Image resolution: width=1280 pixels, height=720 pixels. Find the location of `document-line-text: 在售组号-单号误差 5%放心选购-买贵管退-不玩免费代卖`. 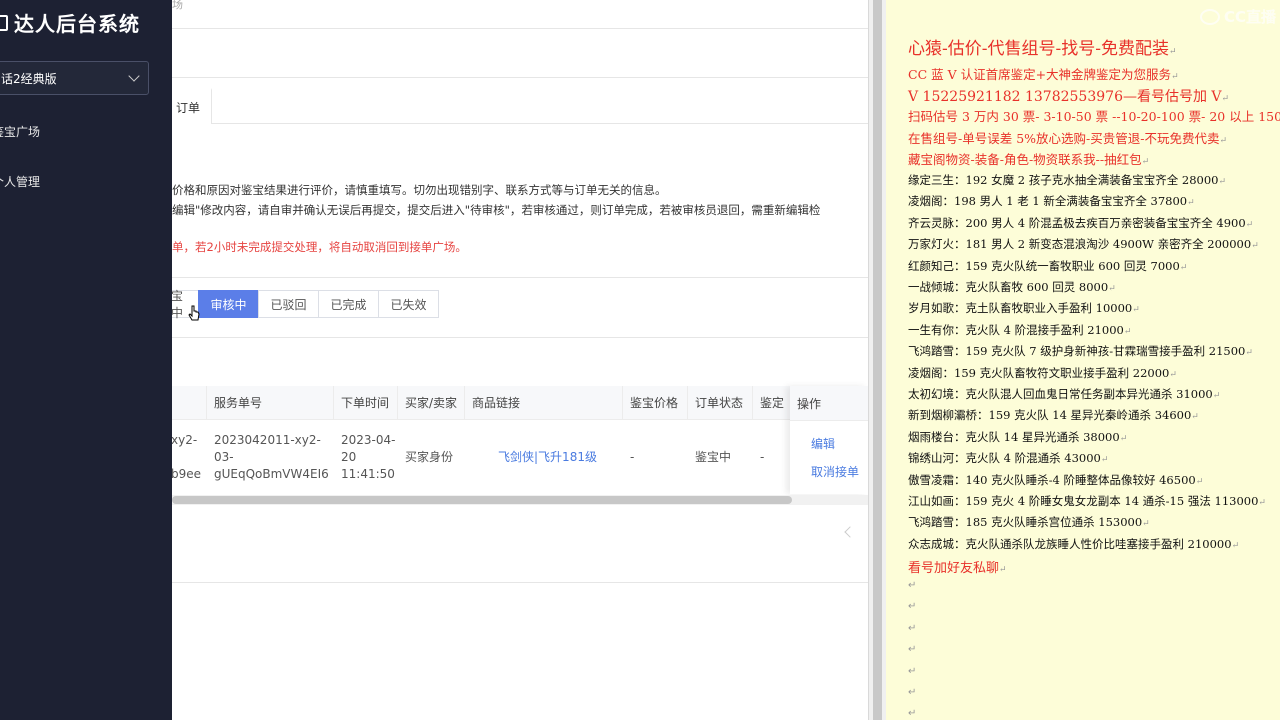

document-line-text: 在售组号-单号误差 5%放心选购-买贵管退-不玩免费代卖 is located at coordinates (1064, 138).